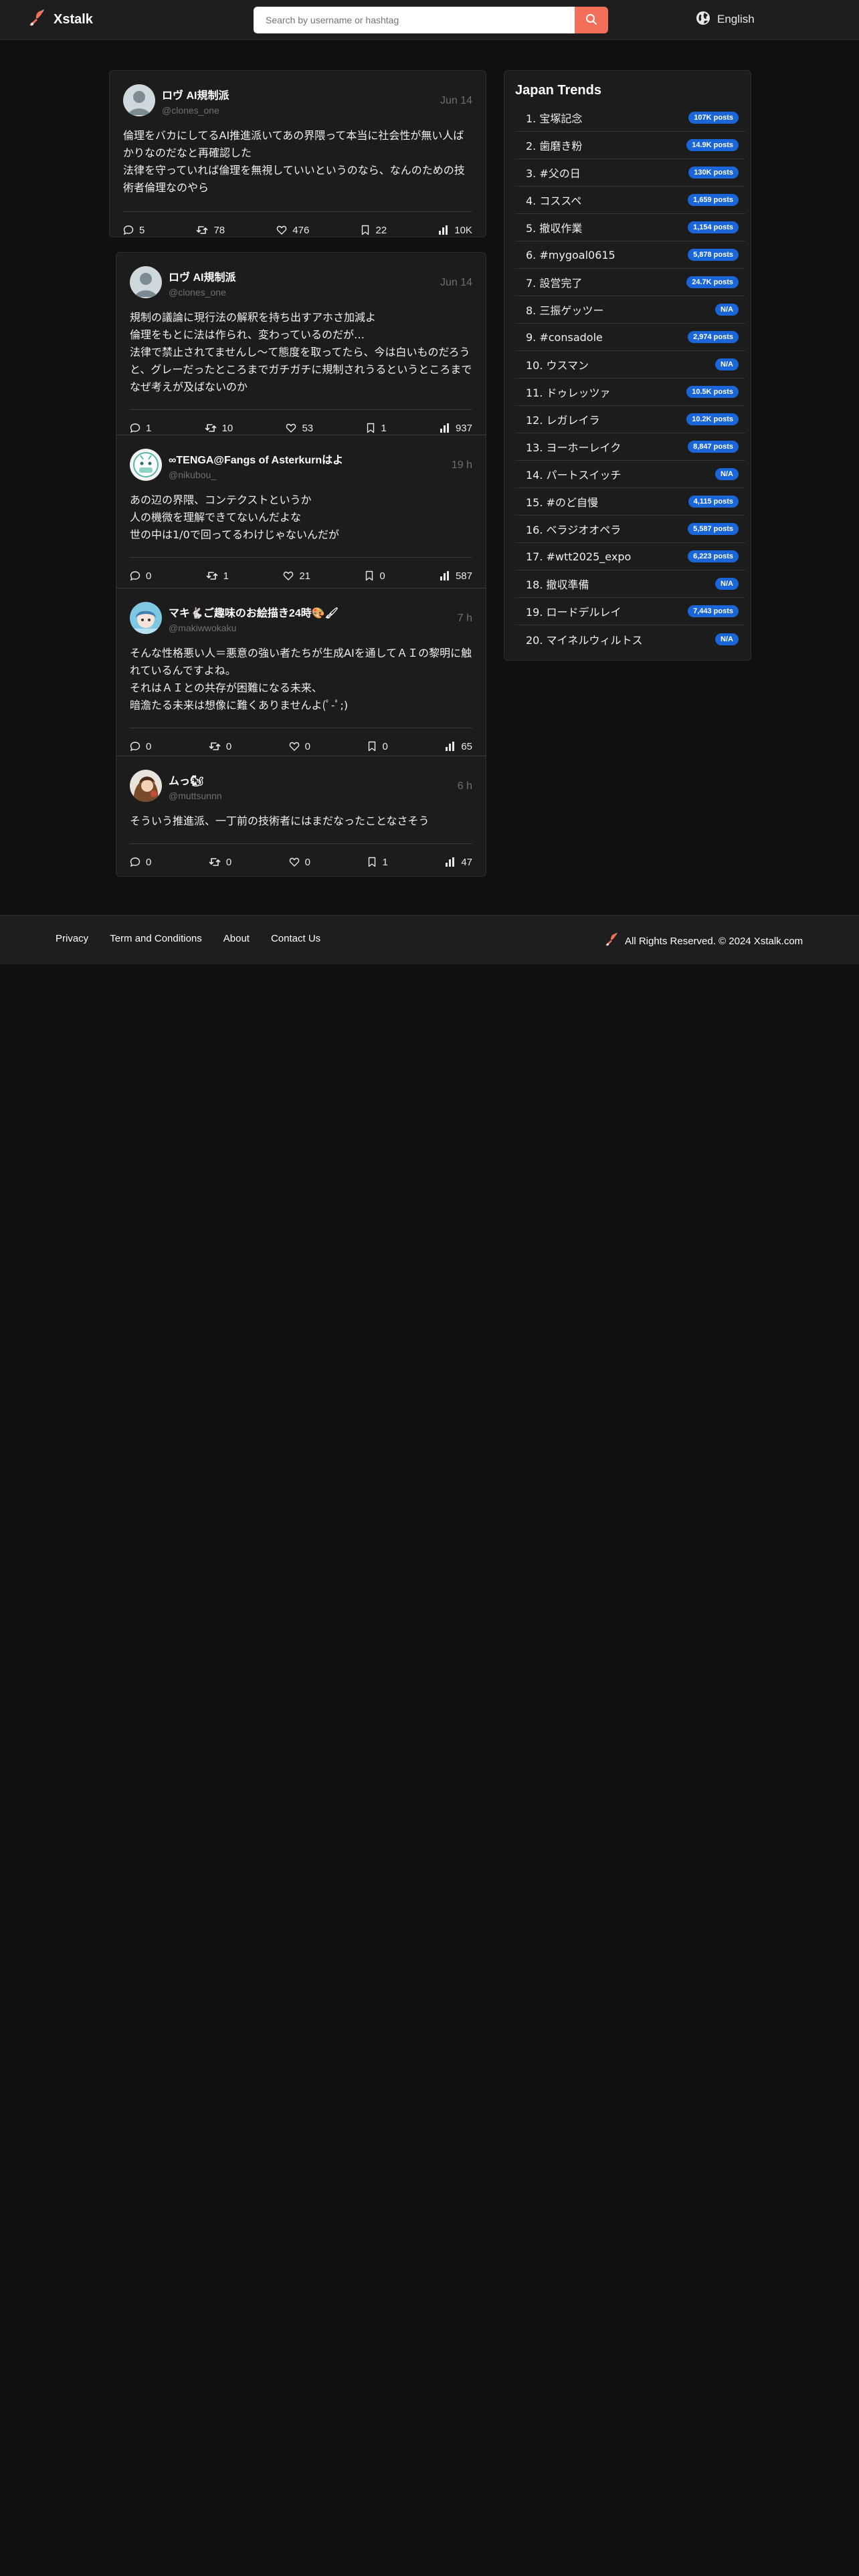 Image resolution: width=859 pixels, height=2576 pixels. Describe the element at coordinates (630, 118) in the screenshot. I see `trend-item: 1. 宝塚記念 107K posts` at that location.